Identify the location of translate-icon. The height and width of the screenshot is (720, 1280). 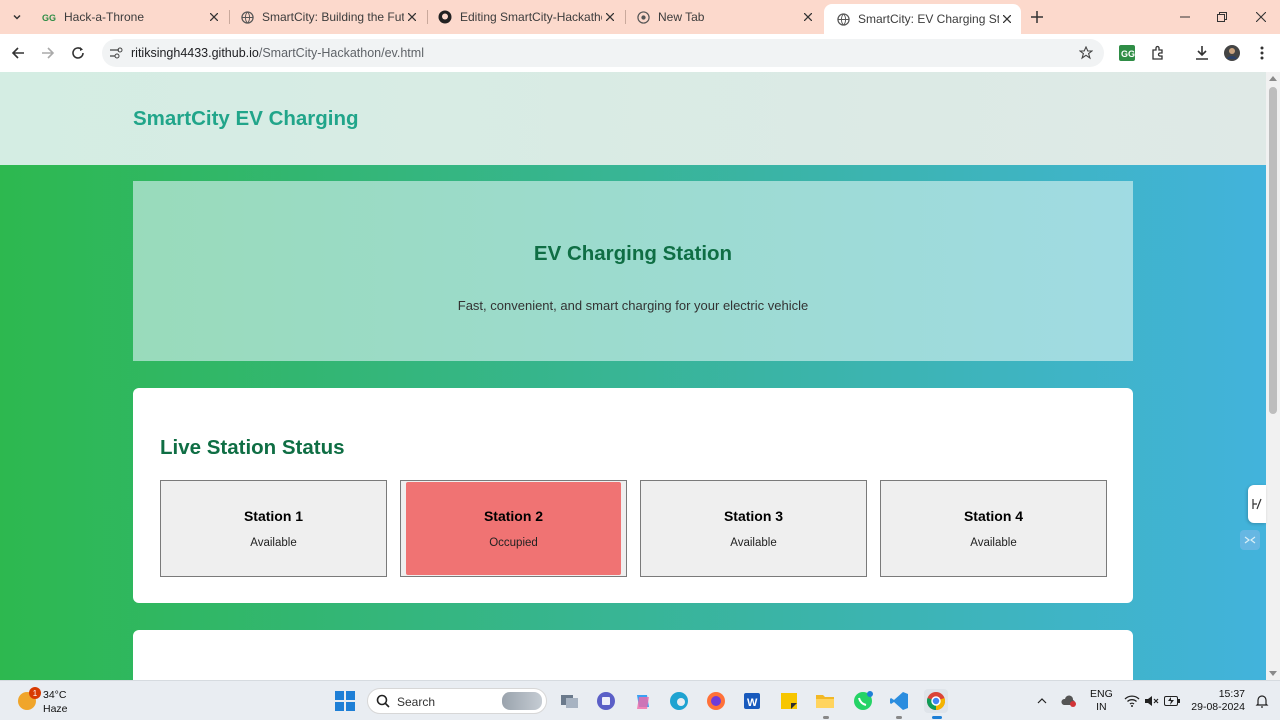
(1257, 504).